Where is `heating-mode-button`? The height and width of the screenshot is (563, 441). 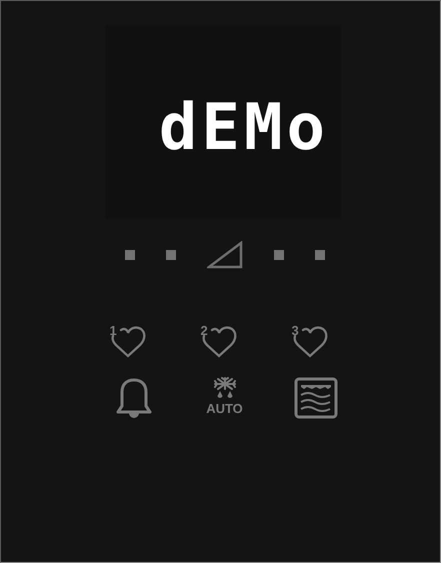
heating-mode-button is located at coordinates (316, 398).